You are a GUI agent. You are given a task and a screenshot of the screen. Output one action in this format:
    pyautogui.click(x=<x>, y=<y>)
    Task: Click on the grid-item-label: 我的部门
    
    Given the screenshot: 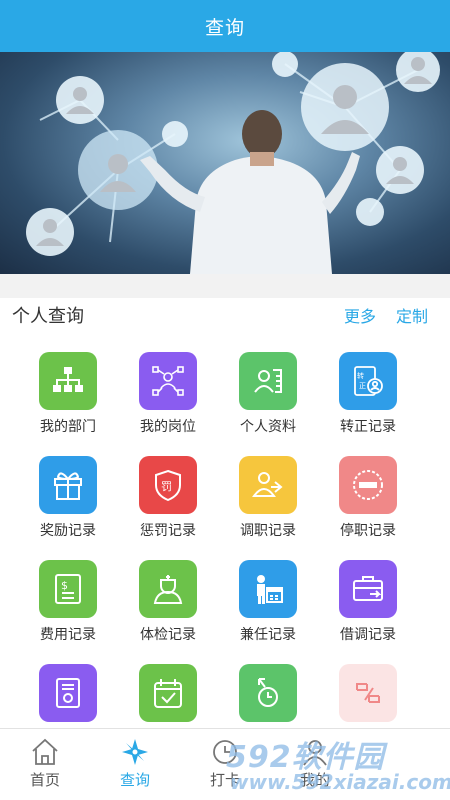 What is the action you would take?
    pyautogui.click(x=68, y=427)
    